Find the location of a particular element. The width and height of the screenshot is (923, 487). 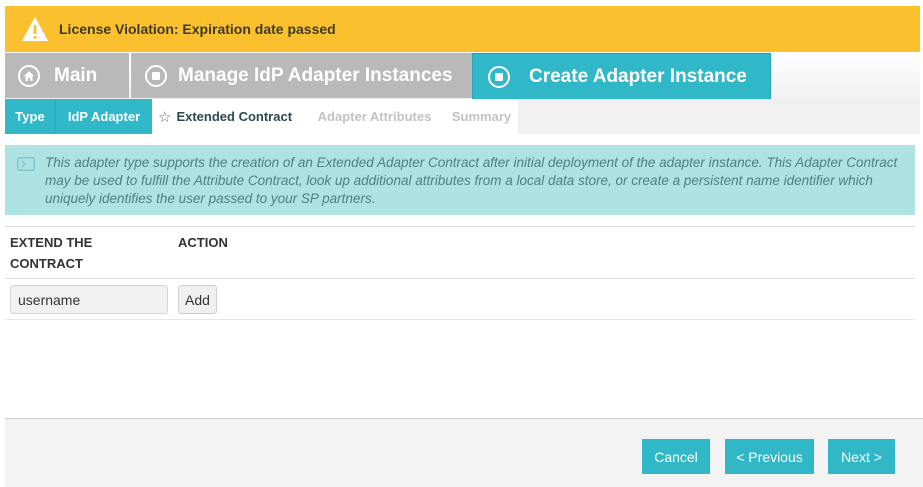

next-button: Next > is located at coordinates (861, 456).